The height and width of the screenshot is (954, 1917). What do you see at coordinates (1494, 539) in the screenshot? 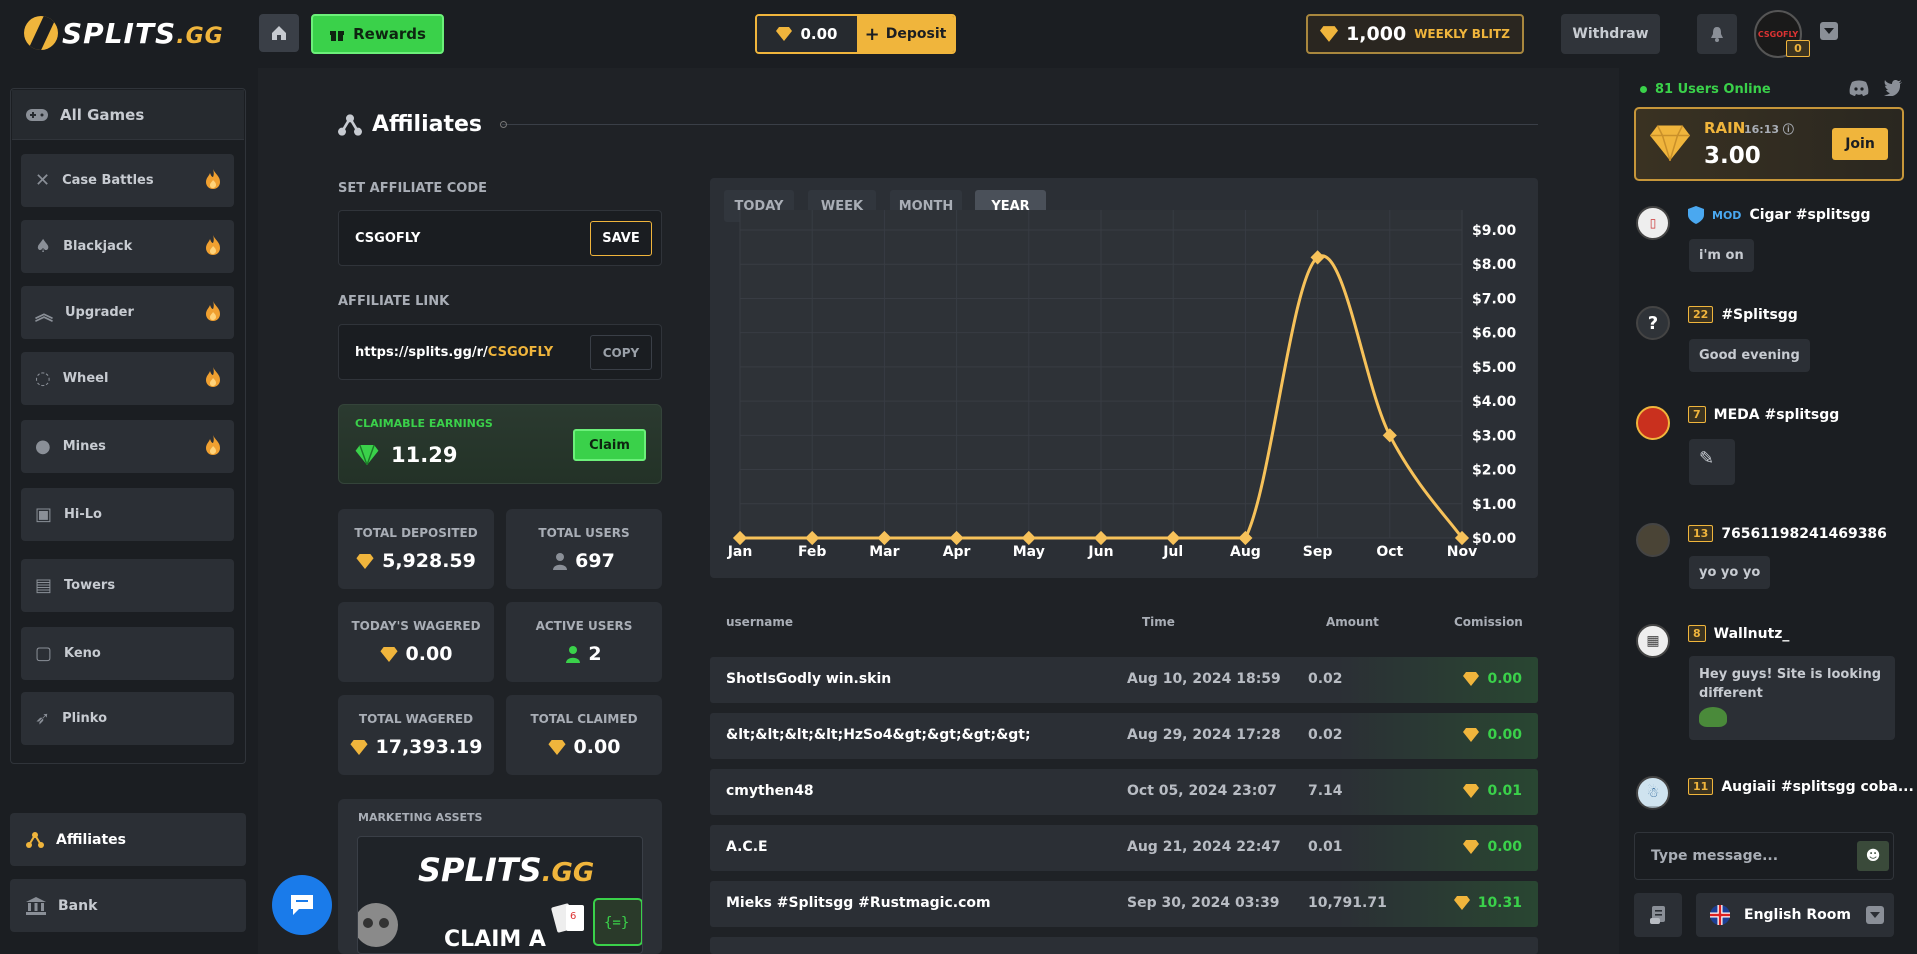
I see `y-tick-label: $0.00` at bounding box center [1494, 539].